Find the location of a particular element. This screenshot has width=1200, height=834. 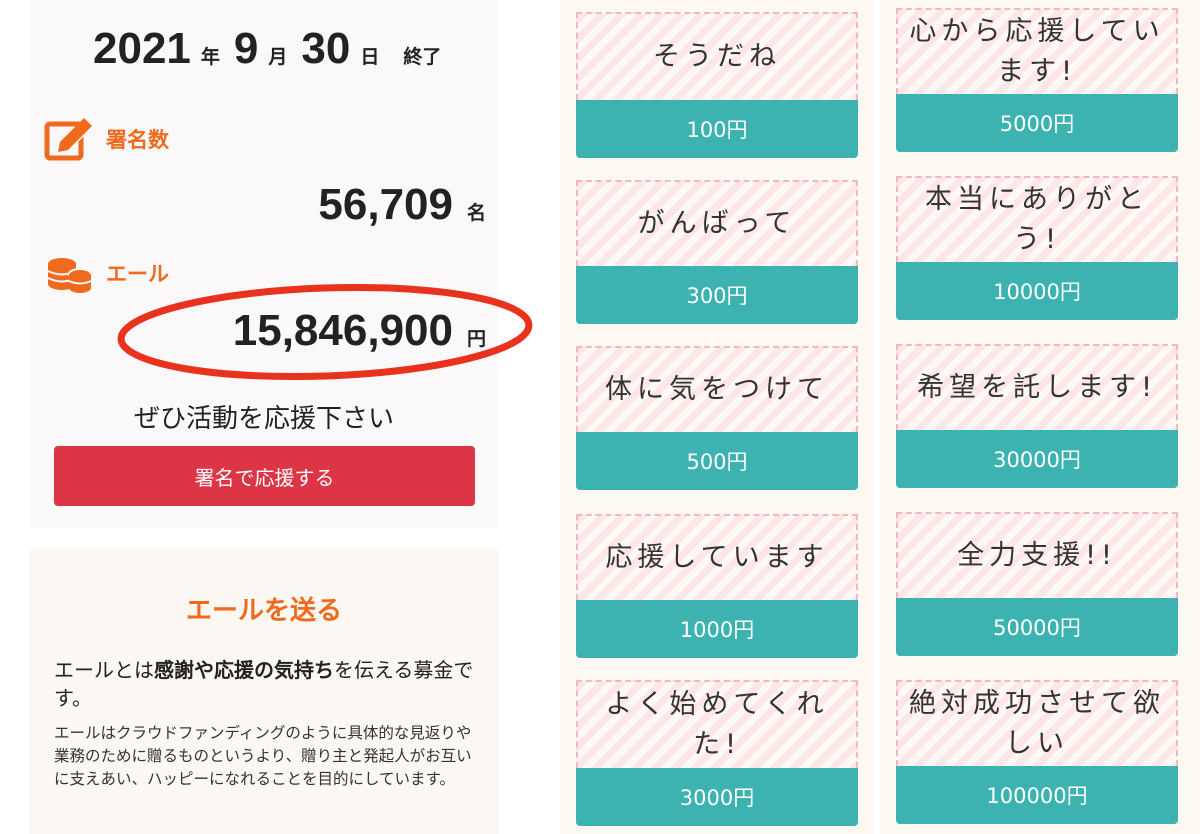

support-message: ぜひ活動を応援下さい is located at coordinates (263, 419).